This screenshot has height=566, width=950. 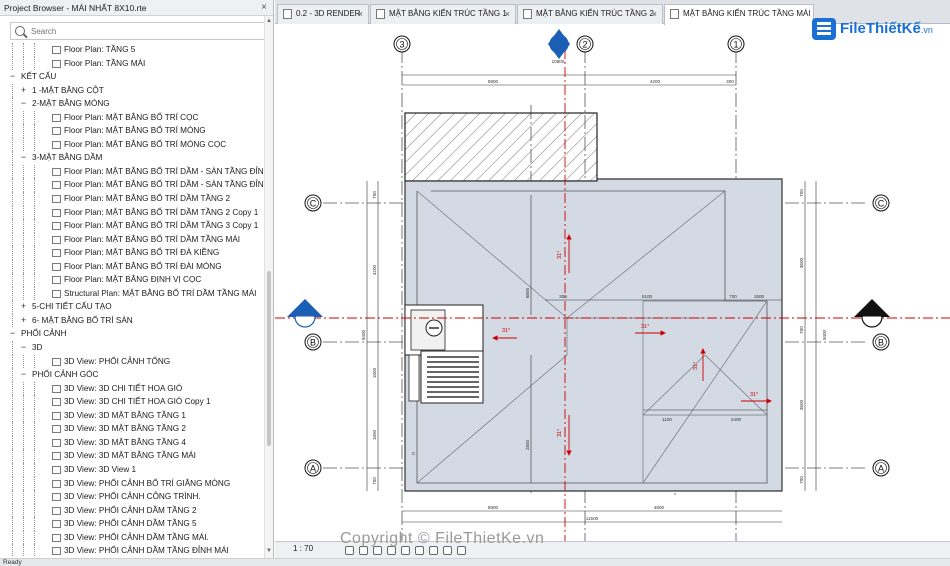 What do you see at coordinates (374, 372) in the screenshot?
I see `dimension-text: 1800` at bounding box center [374, 372].